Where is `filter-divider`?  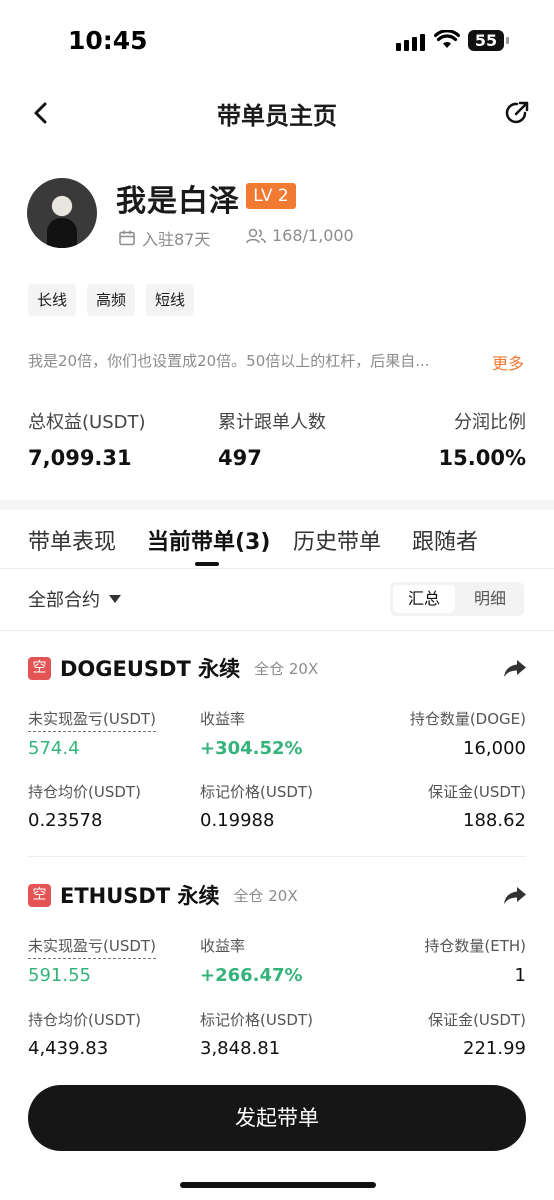
filter-divider is located at coordinates (277, 630).